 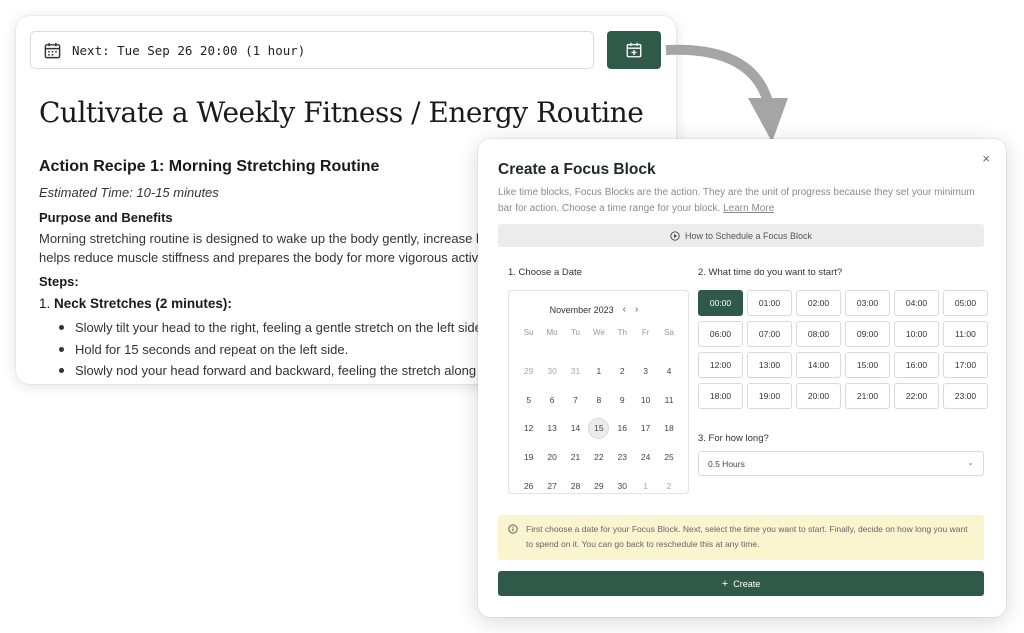 I want to click on calendar-day-number: 1, so click(x=599, y=371).